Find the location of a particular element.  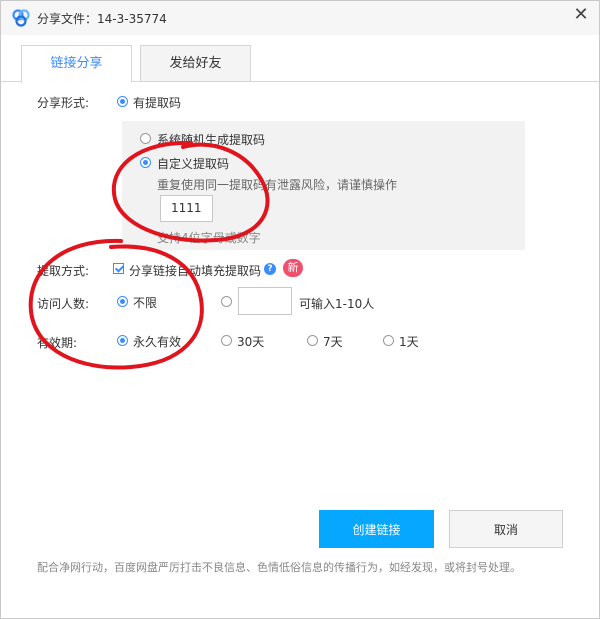

visitor-limit-hint: 可输入1-10人 is located at coordinates (337, 304).